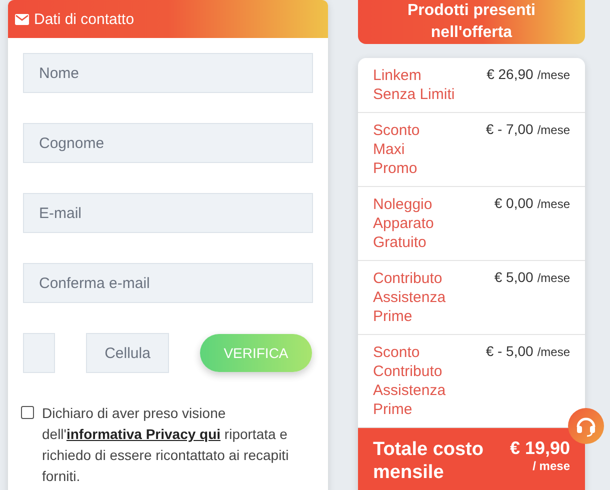 Image resolution: width=610 pixels, height=490 pixels. I want to click on product-name: Contributo Assistenza Prime, so click(409, 297).